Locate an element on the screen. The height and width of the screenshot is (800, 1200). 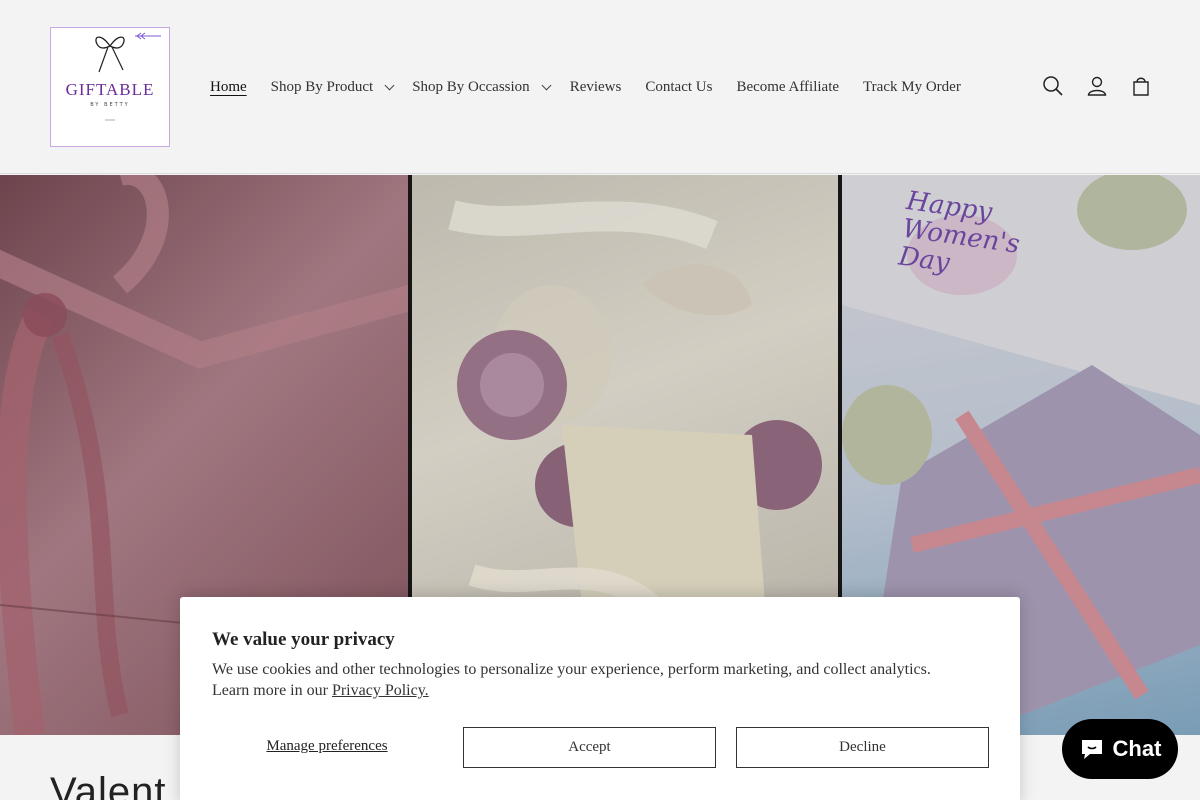
nav-item-home: Home is located at coordinates (228, 87).